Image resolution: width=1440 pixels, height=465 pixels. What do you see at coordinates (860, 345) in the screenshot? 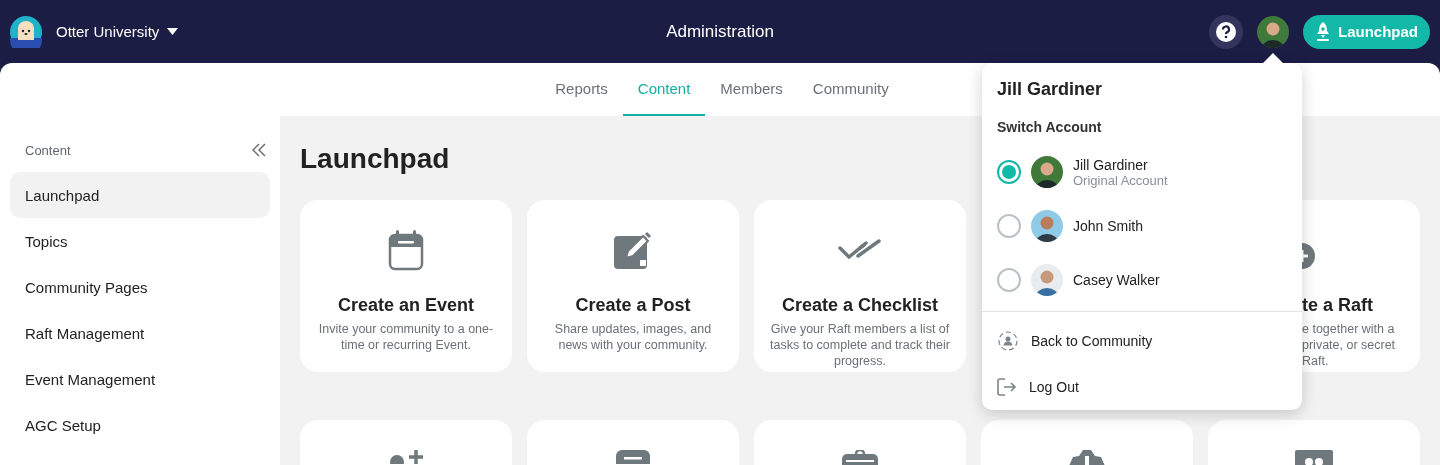
I see `card-description: Give your Raft members a list of tasks to complete and track their progress.` at bounding box center [860, 345].